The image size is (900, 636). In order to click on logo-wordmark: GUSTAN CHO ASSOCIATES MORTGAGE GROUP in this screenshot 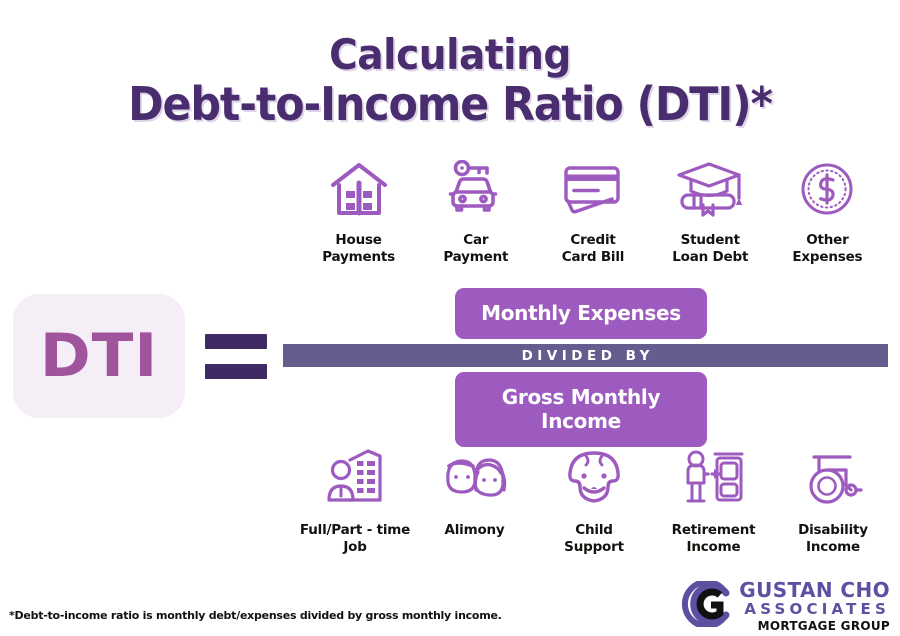, I will do `click(814, 606)`.